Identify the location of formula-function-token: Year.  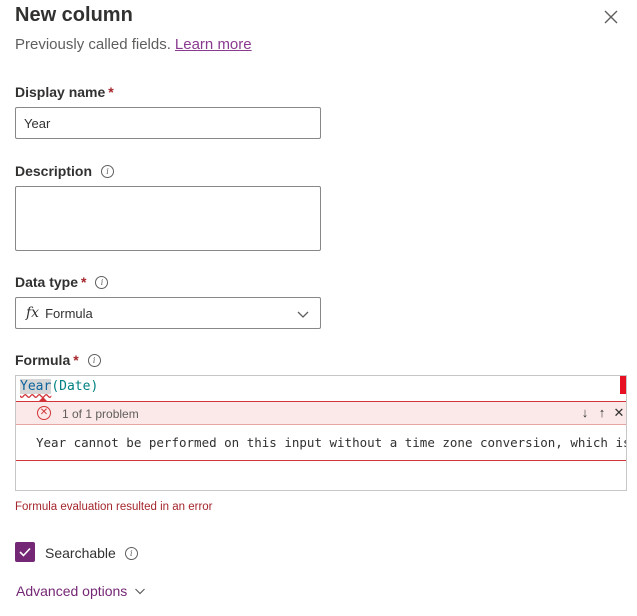
(36, 386).